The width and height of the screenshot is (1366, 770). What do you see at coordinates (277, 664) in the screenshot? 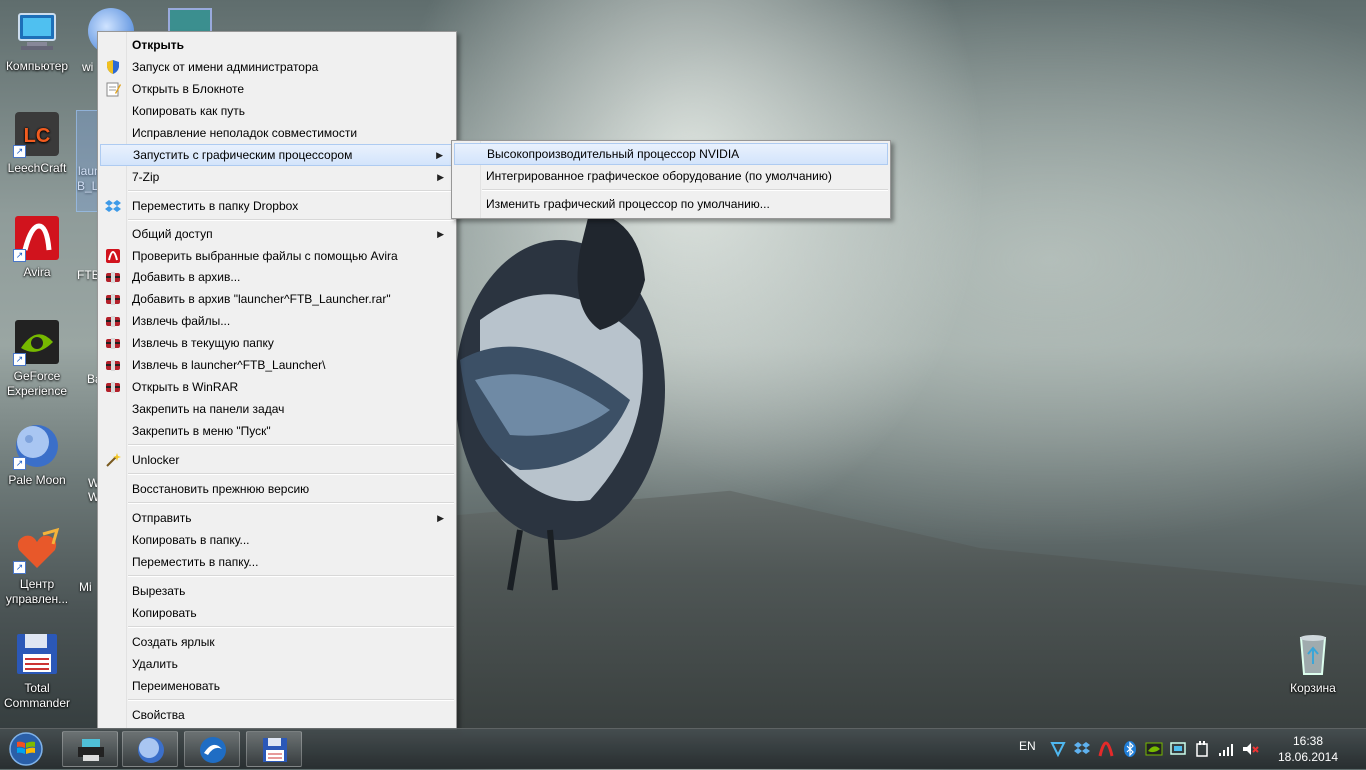
I see `menu-item-delete: Удалить` at bounding box center [277, 664].